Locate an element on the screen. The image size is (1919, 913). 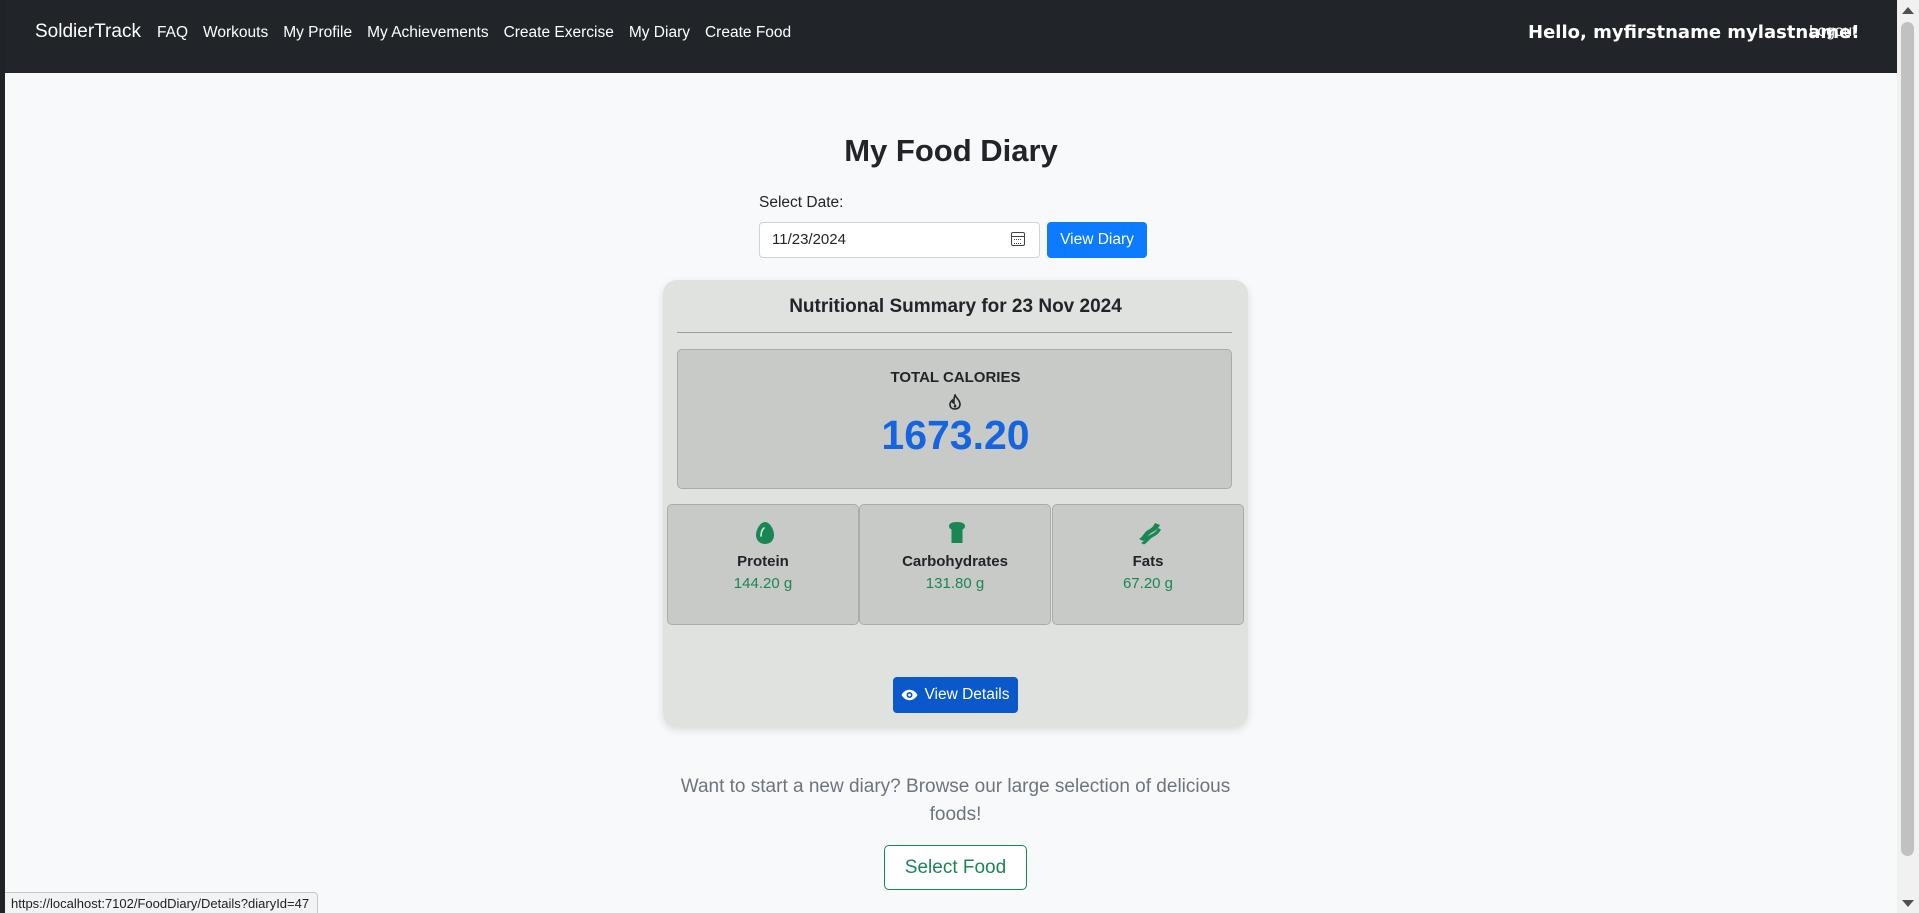
nav-link-create-exercise: Create Exercise is located at coordinates (559, 33).